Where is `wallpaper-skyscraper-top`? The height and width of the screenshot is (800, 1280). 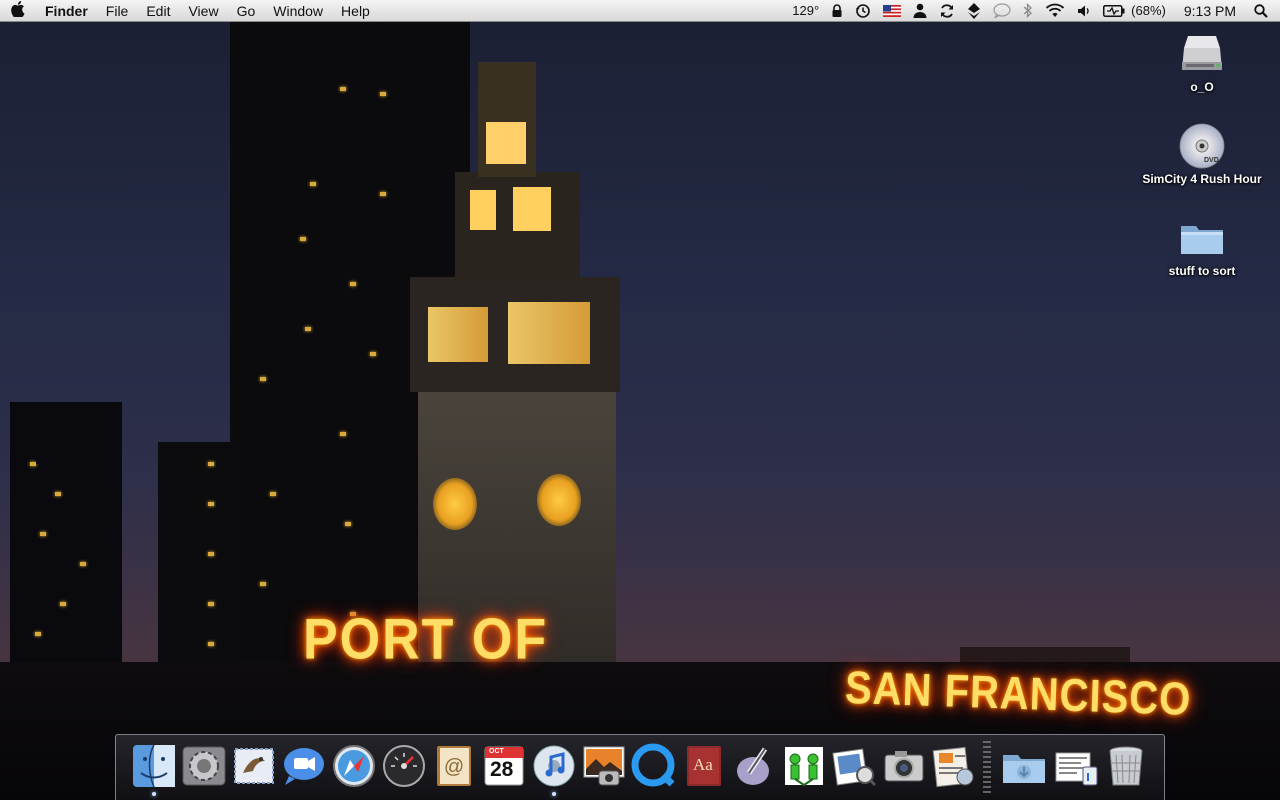 wallpaper-skyscraper-top is located at coordinates (350, 42).